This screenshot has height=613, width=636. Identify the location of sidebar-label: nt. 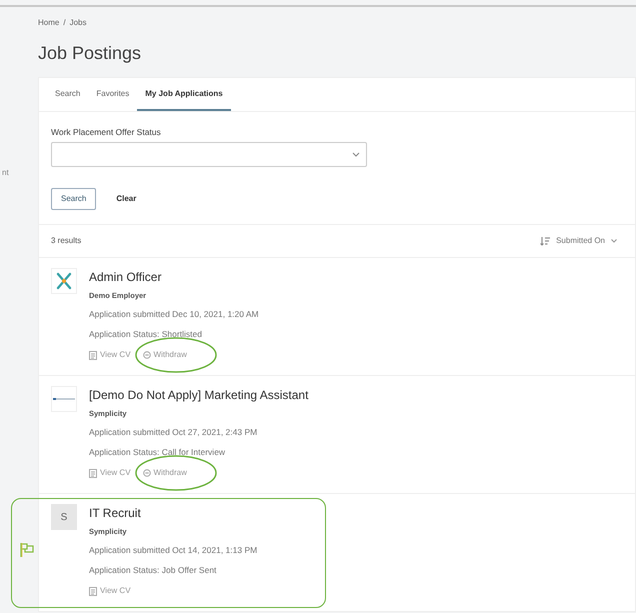
(5, 173).